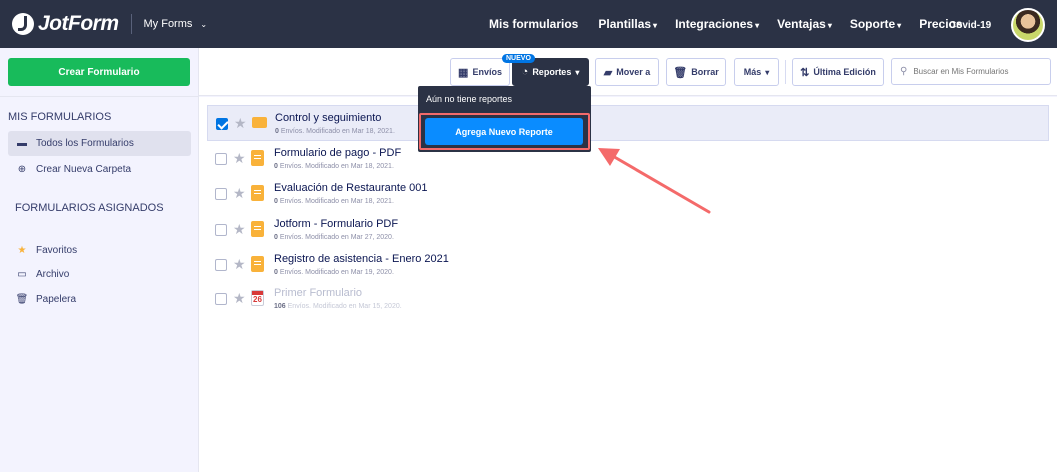 Image resolution: width=1057 pixels, height=472 pixels. Describe the element at coordinates (844, 72) in the screenshot. I see `sort-label: Última Edición` at that location.